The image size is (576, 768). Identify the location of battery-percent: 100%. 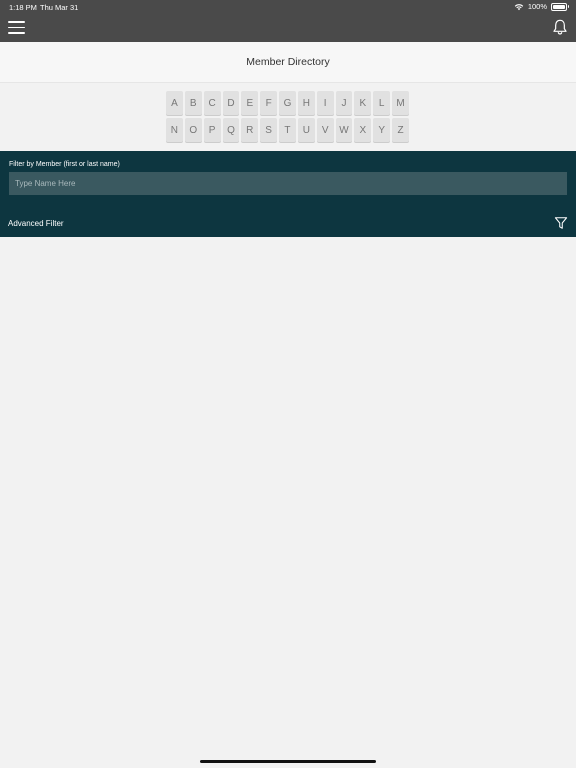
(537, 6).